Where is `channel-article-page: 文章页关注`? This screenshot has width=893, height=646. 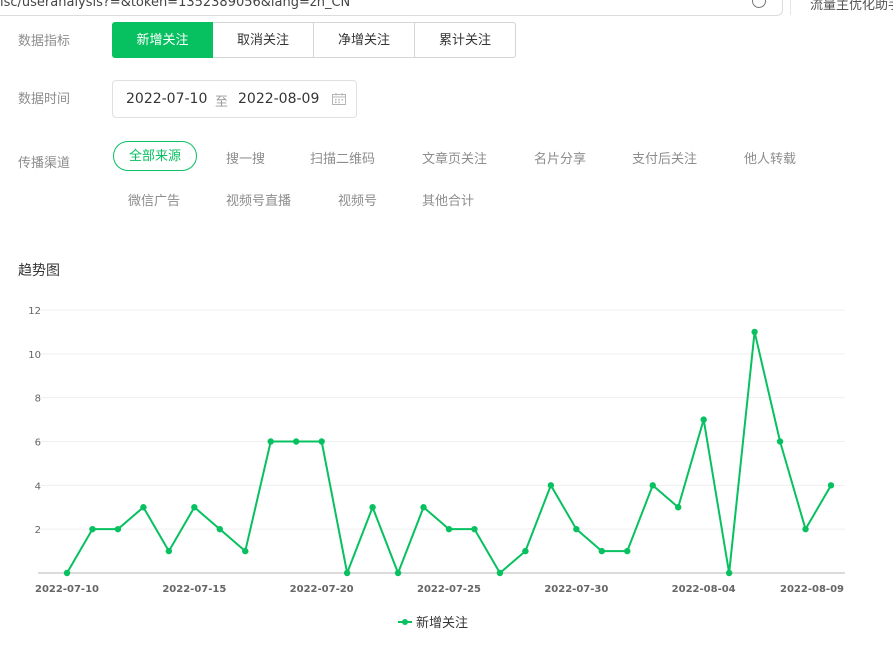
channel-article-page: 文章页关注 is located at coordinates (454, 157).